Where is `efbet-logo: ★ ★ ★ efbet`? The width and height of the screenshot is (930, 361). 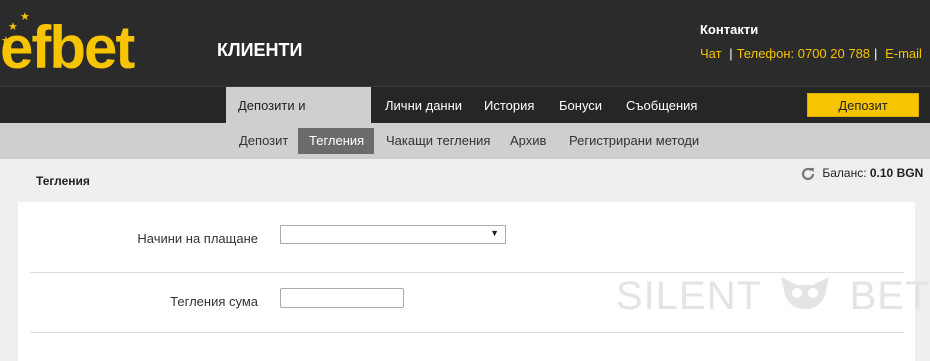
efbet-logo: ★ ★ ★ efbet is located at coordinates (105, 45).